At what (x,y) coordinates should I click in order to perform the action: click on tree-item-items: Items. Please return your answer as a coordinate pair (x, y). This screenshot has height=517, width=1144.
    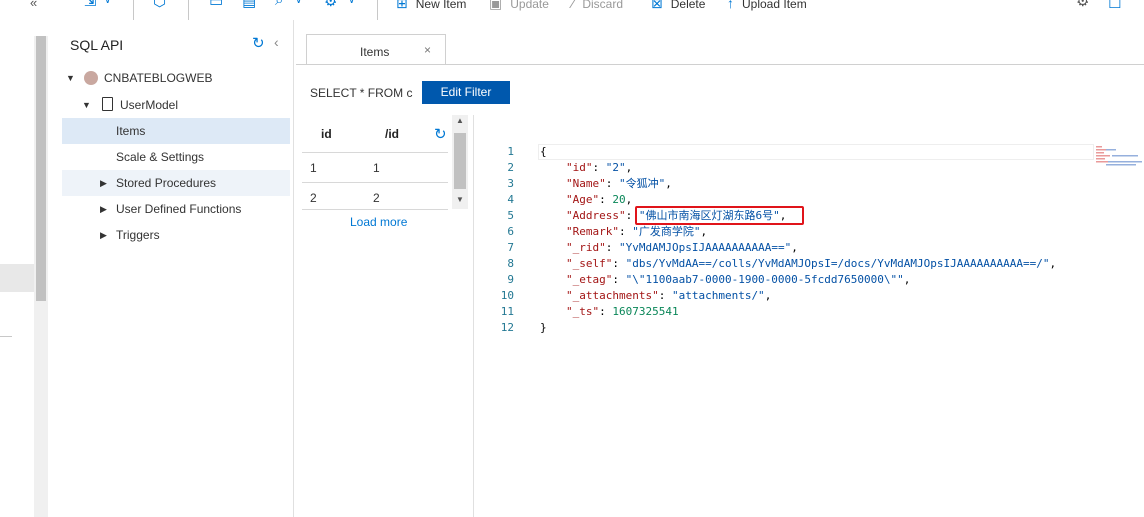
    Looking at the image, I should click on (176, 131).